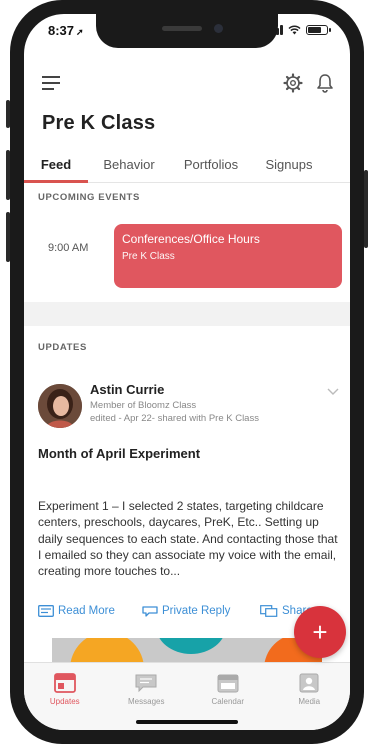 Image resolution: width=374 pixels, height=744 pixels. I want to click on nav-media: Media, so click(310, 696).